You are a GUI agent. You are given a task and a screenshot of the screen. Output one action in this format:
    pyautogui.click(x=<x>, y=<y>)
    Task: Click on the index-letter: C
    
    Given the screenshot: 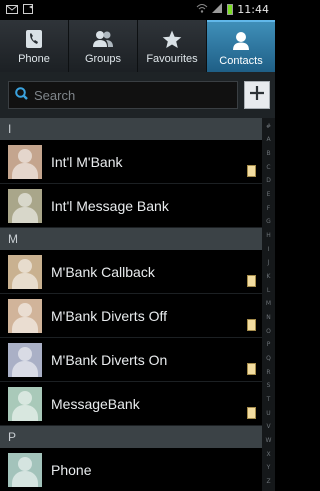 What is the action you would take?
    pyautogui.click(x=268, y=167)
    